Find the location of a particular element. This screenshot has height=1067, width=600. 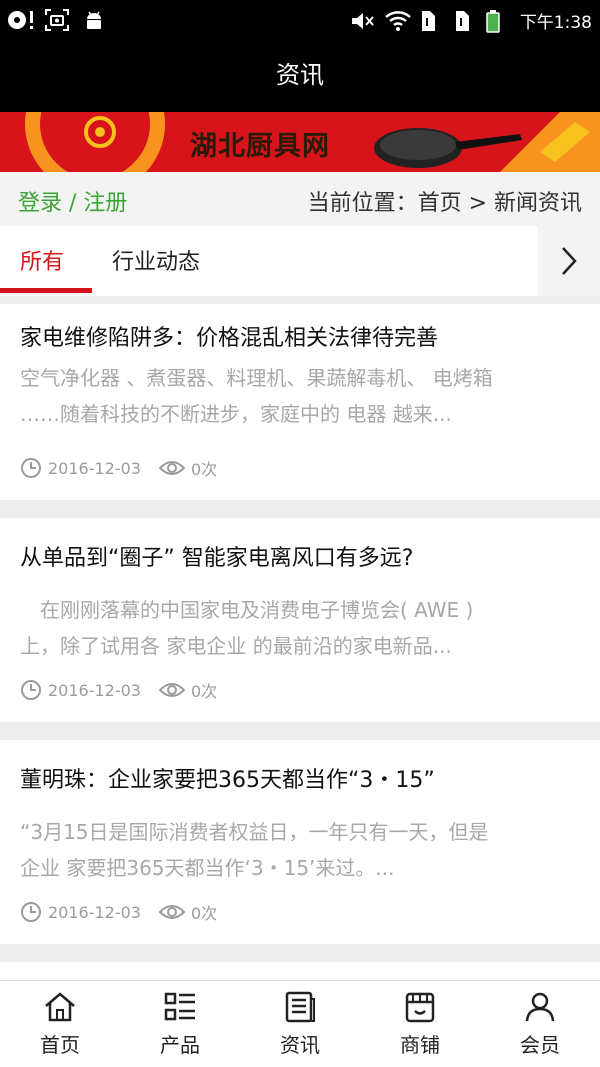

page-title: 资讯 is located at coordinates (300, 77).